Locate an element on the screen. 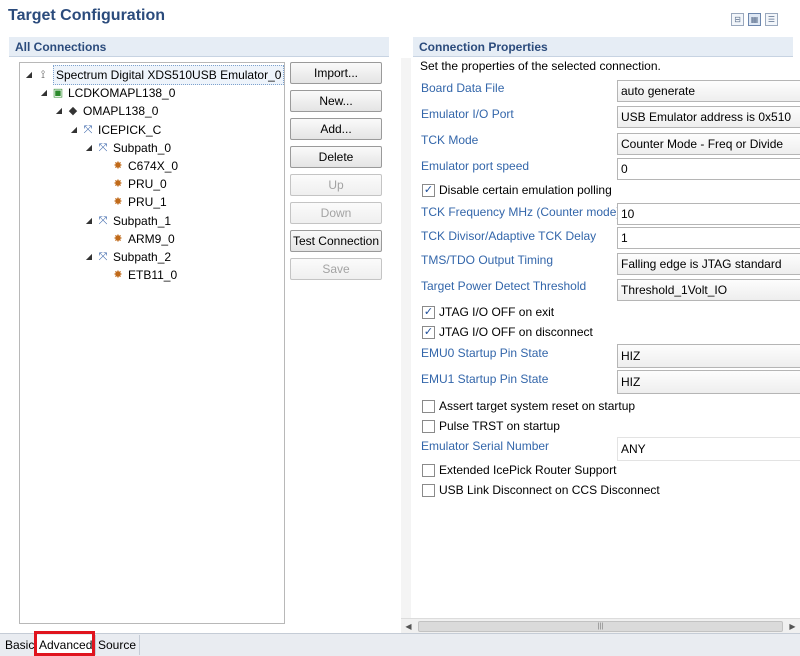  list-view-icon: ☰ is located at coordinates (771, 19).